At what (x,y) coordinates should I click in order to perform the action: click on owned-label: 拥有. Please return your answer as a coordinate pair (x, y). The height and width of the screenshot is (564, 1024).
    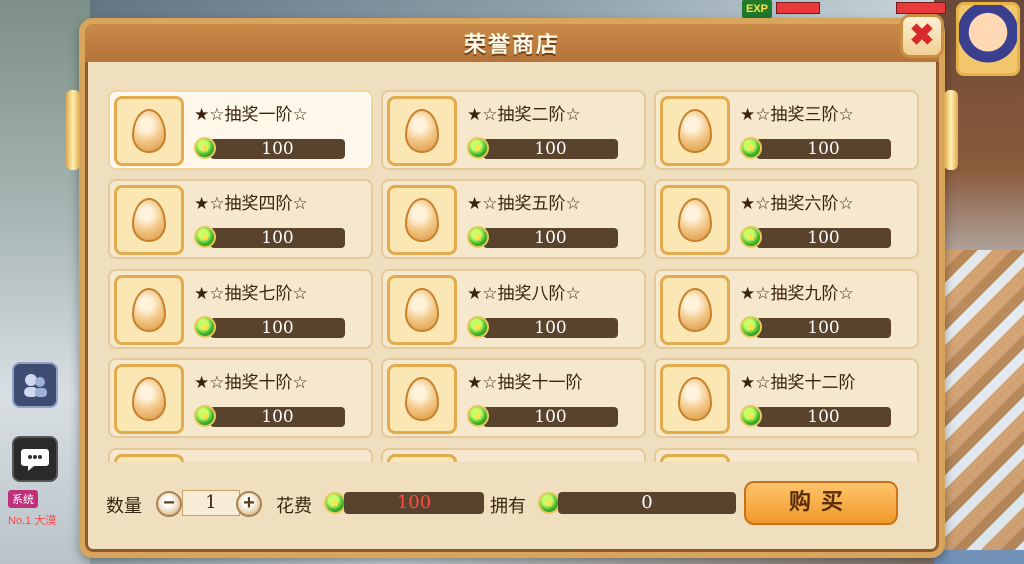
    Looking at the image, I should click on (508, 506).